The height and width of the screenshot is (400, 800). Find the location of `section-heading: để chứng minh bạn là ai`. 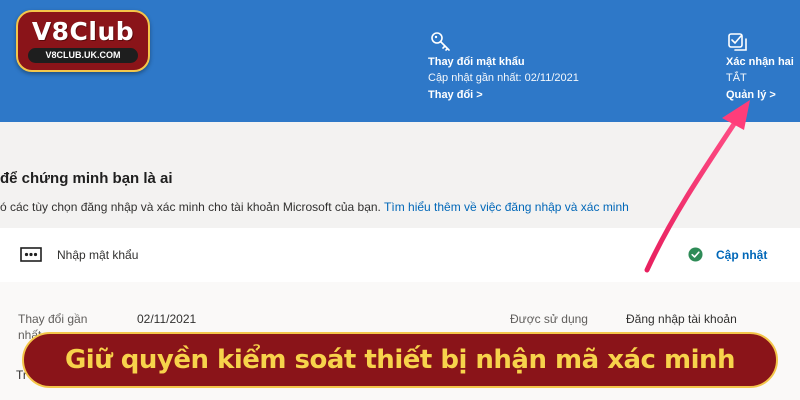

section-heading: để chứng minh bạn là ai is located at coordinates (86, 178).